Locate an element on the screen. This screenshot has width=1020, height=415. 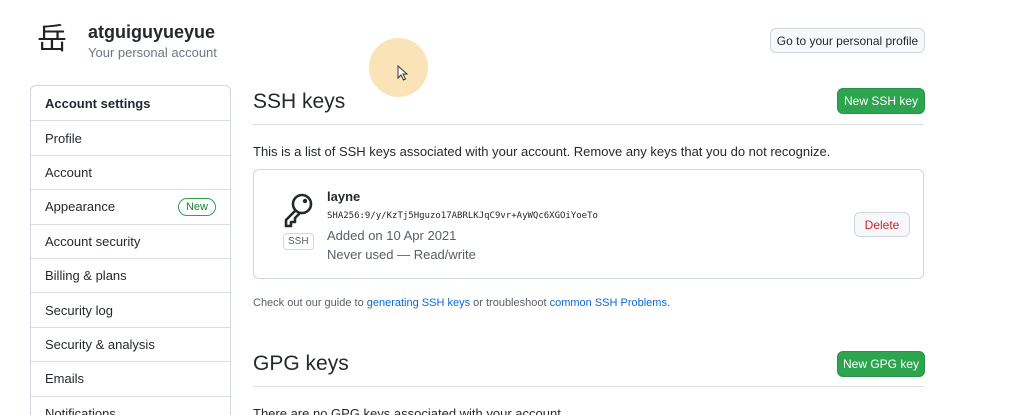
guide-suffix: . is located at coordinates (668, 303).